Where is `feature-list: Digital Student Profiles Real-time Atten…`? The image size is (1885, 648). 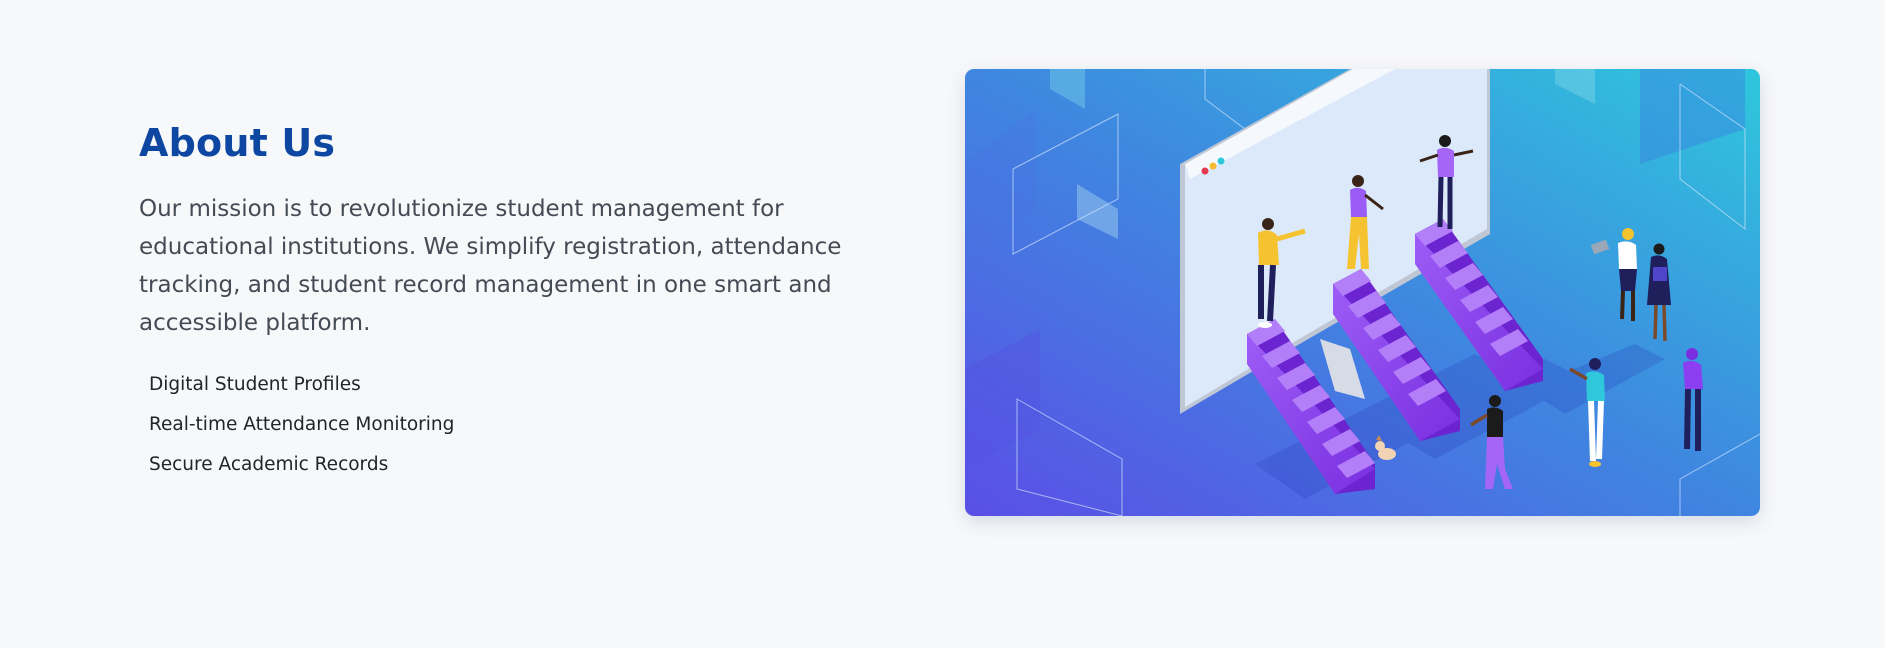 feature-list: Digital Student Profiles Real-time Atten… is located at coordinates (524, 425).